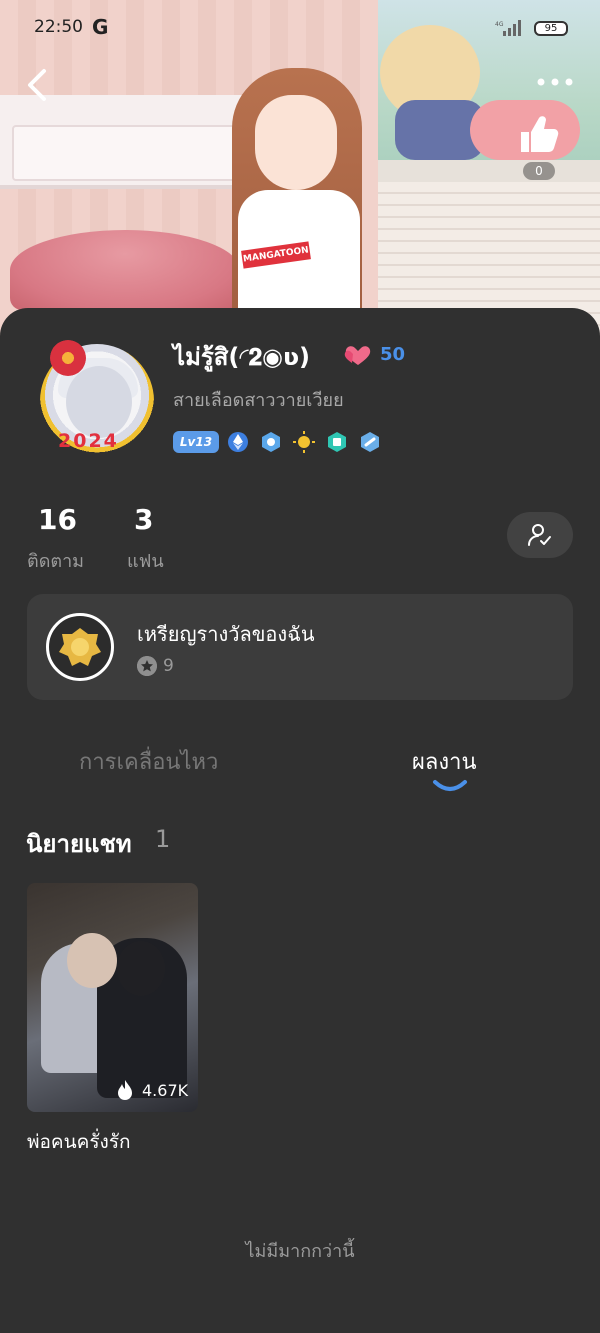 The width and height of the screenshot is (600, 1333). What do you see at coordinates (508, 28) in the screenshot?
I see `signal-icon: 4G` at bounding box center [508, 28].